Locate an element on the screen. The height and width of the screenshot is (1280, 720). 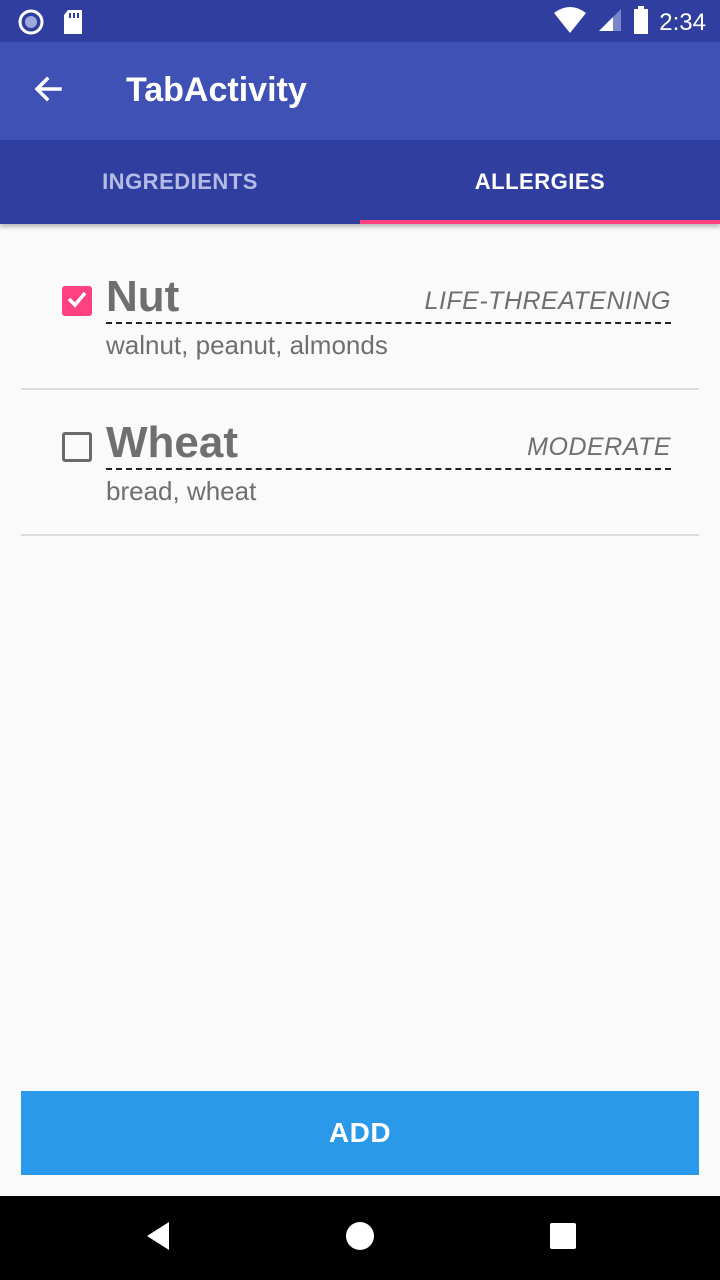
battery-icon is located at coordinates (641, 22).